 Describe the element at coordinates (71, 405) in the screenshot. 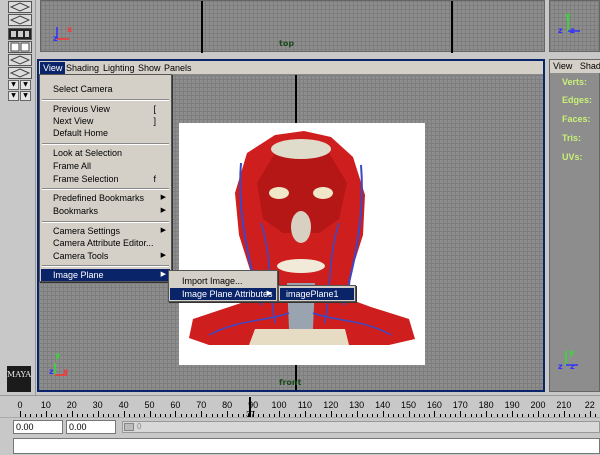

I see `time-tick-label: 20` at that location.